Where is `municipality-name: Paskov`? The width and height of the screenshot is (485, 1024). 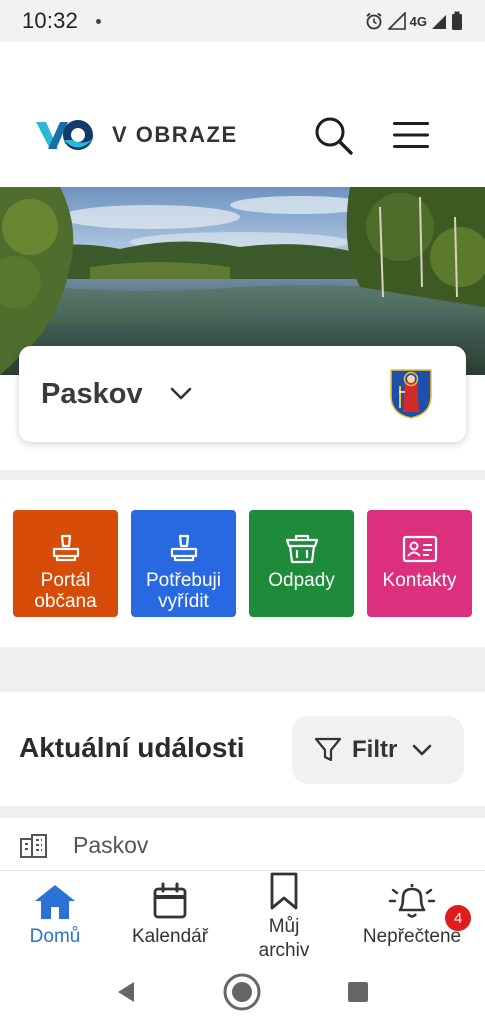 municipality-name: Paskov is located at coordinates (92, 393).